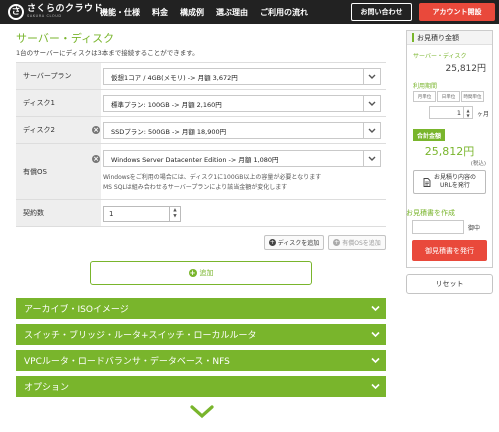 The height and width of the screenshot is (432, 499). I want to click on nav-item-pricing: 料金, so click(160, 12).